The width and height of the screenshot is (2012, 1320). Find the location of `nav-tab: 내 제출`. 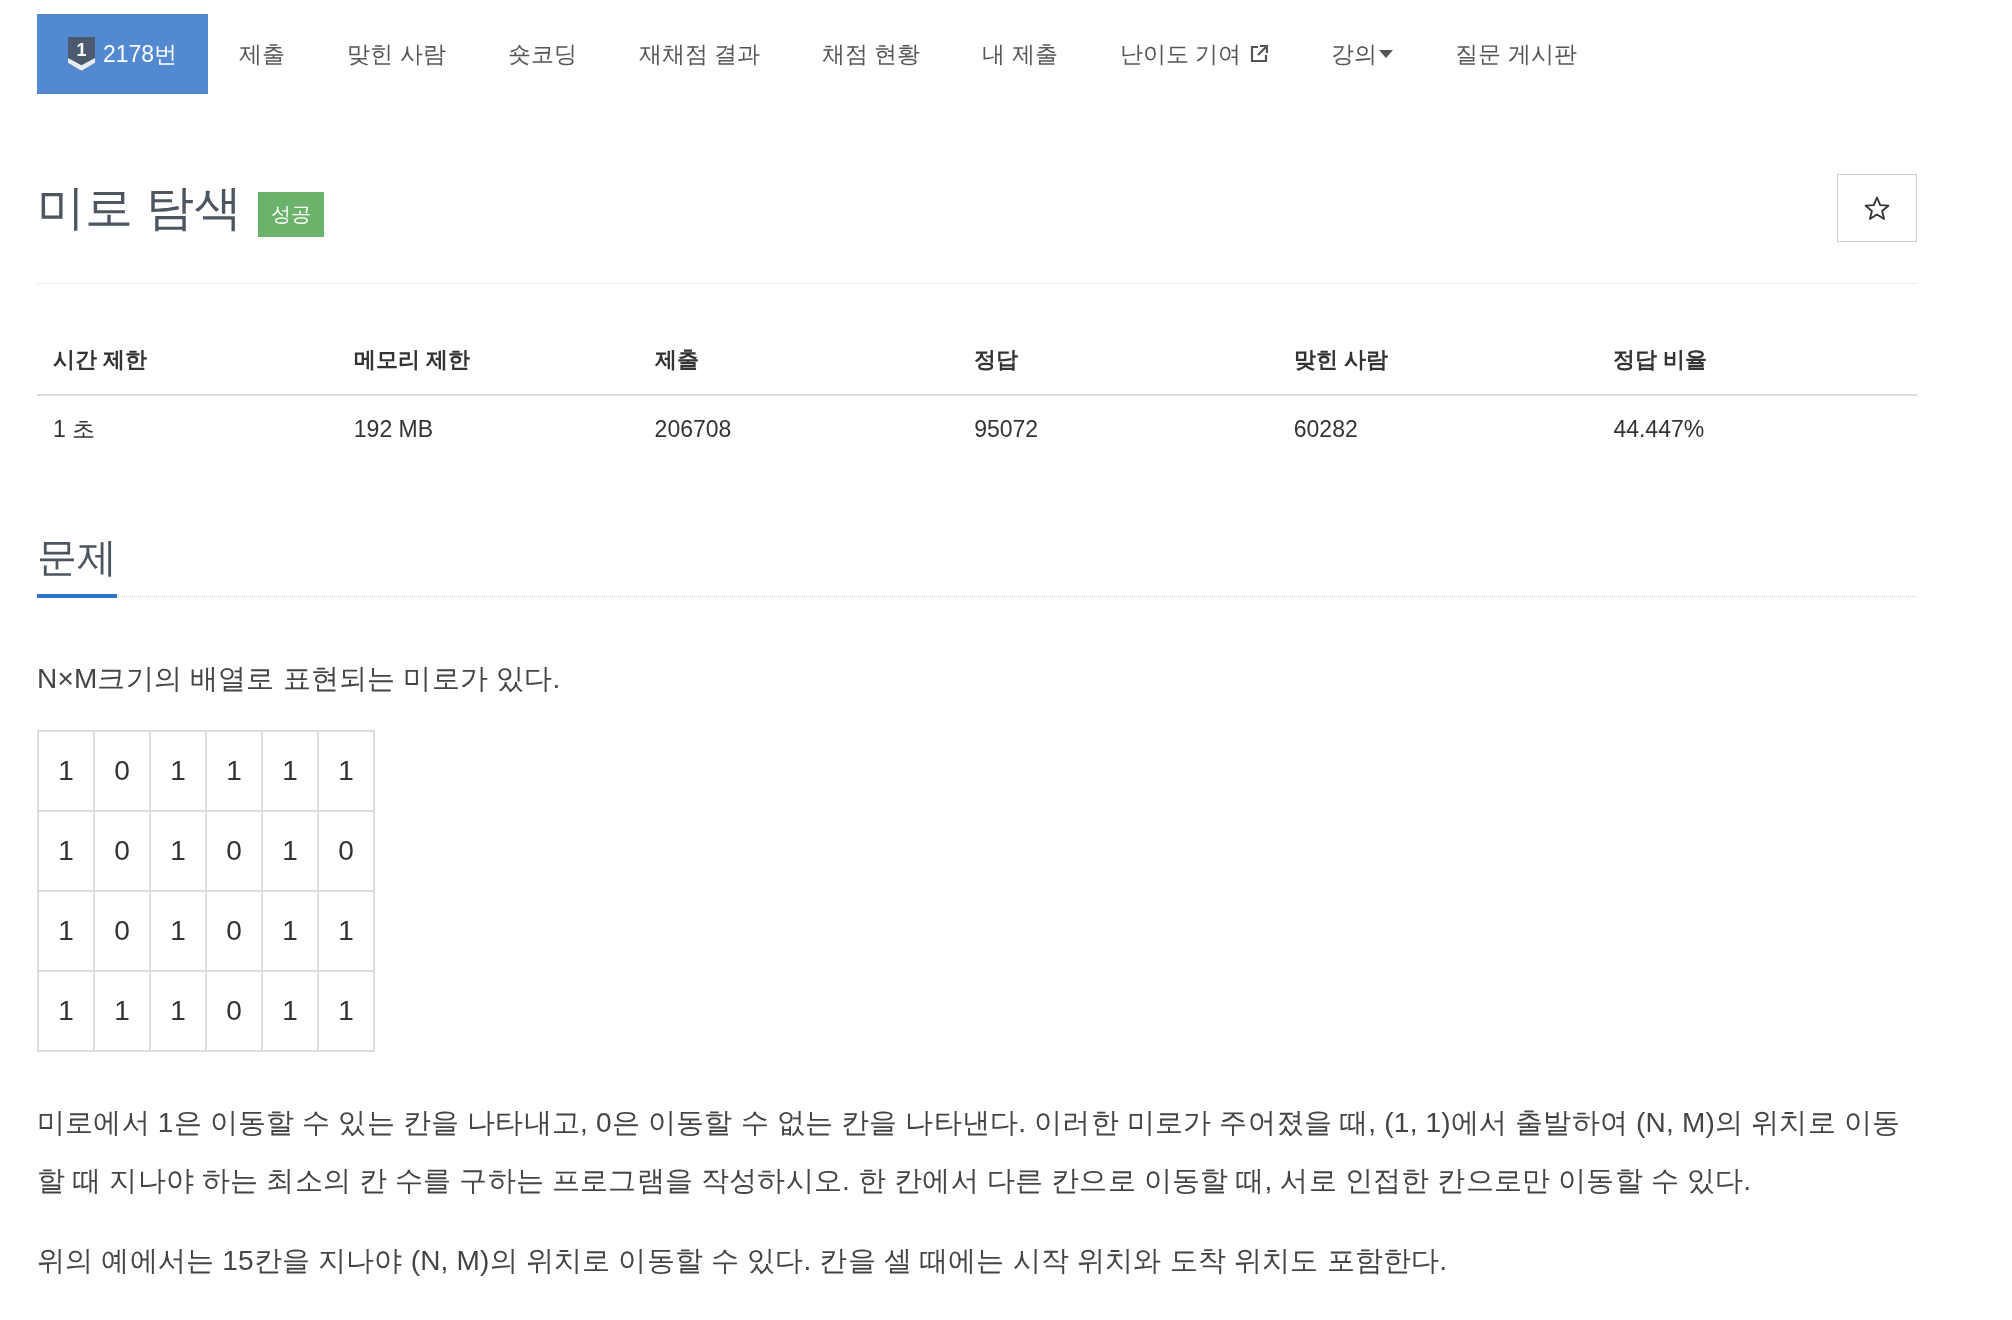

nav-tab: 내 제출 is located at coordinates (1020, 54).